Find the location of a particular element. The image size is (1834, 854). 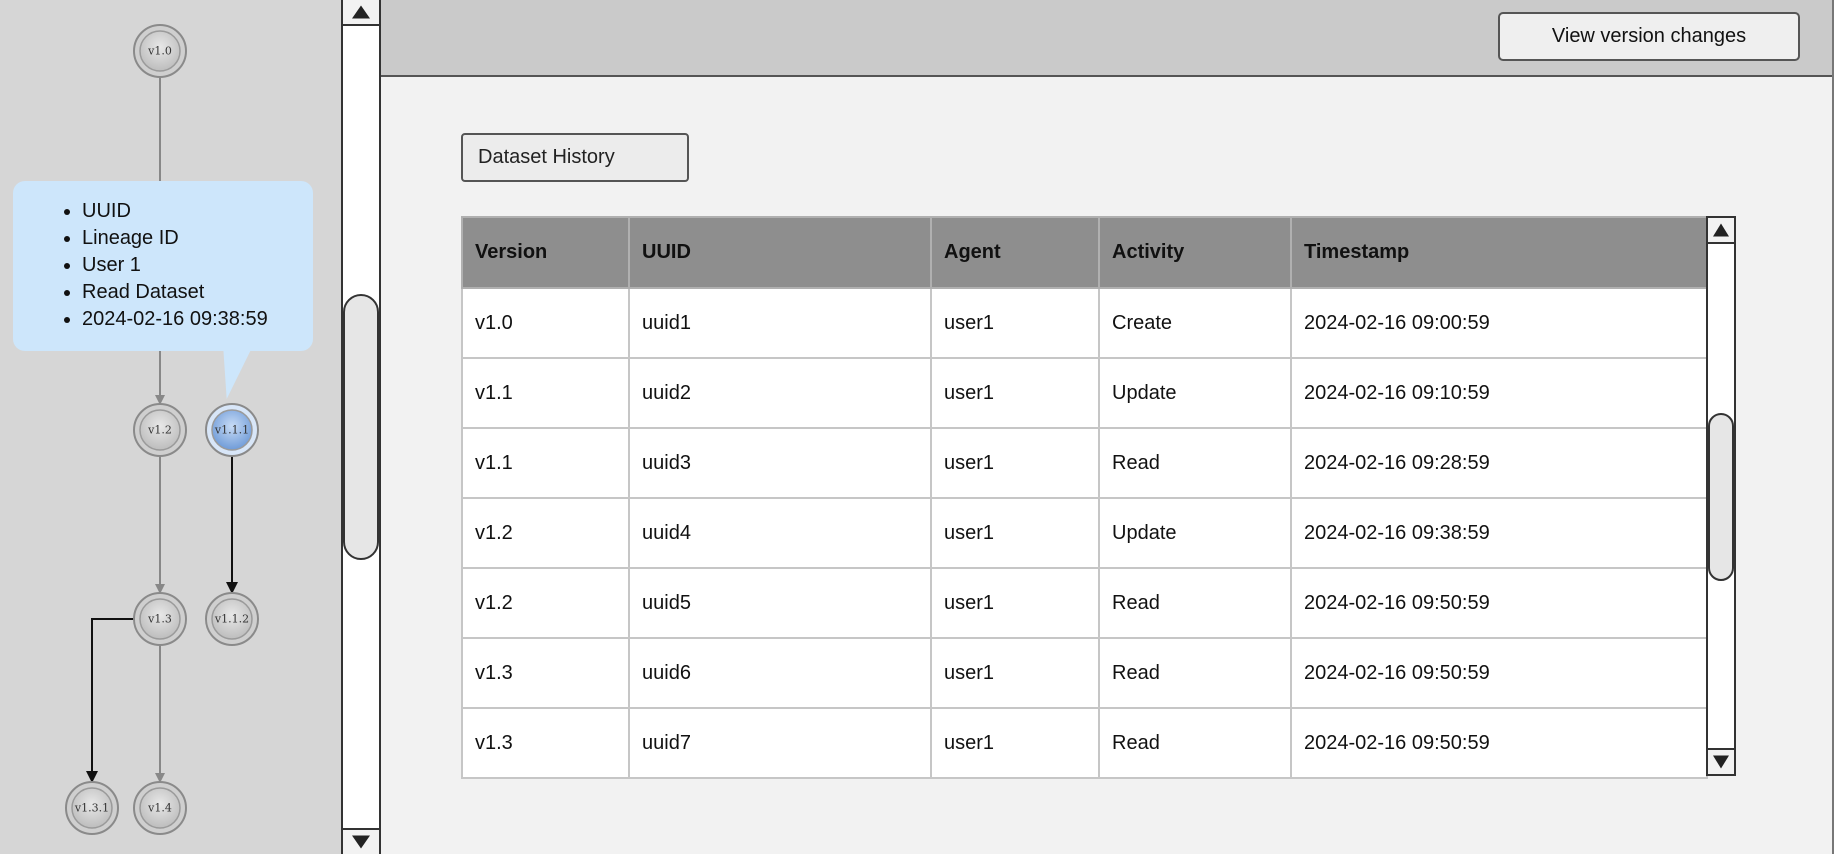

scroll-thumb is located at coordinates (361, 427).